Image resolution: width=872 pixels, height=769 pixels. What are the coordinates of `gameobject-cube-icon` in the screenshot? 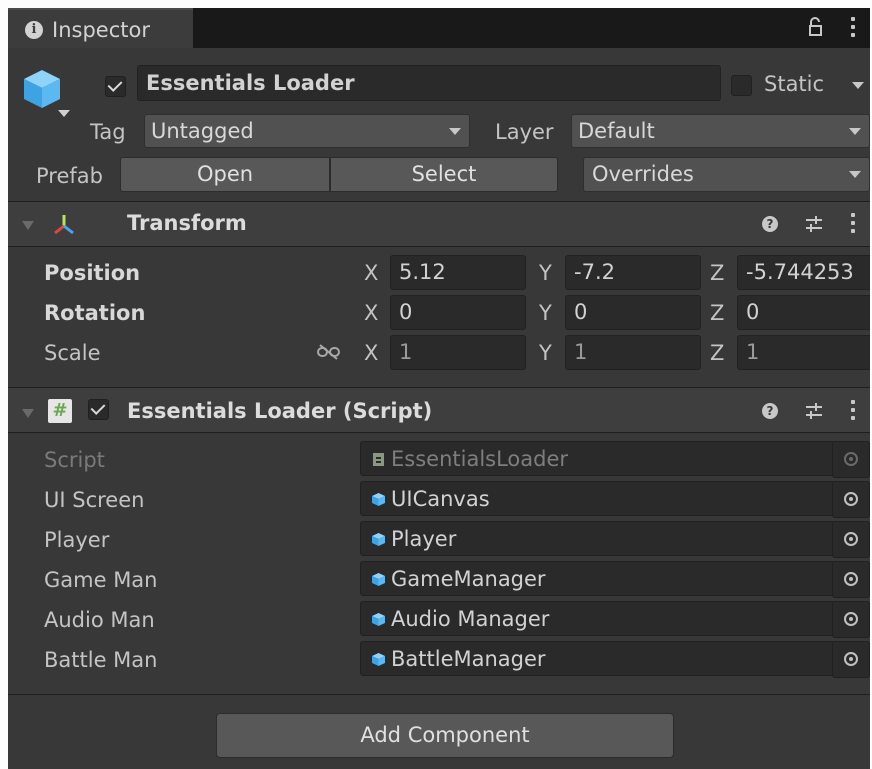 It's located at (42, 89).